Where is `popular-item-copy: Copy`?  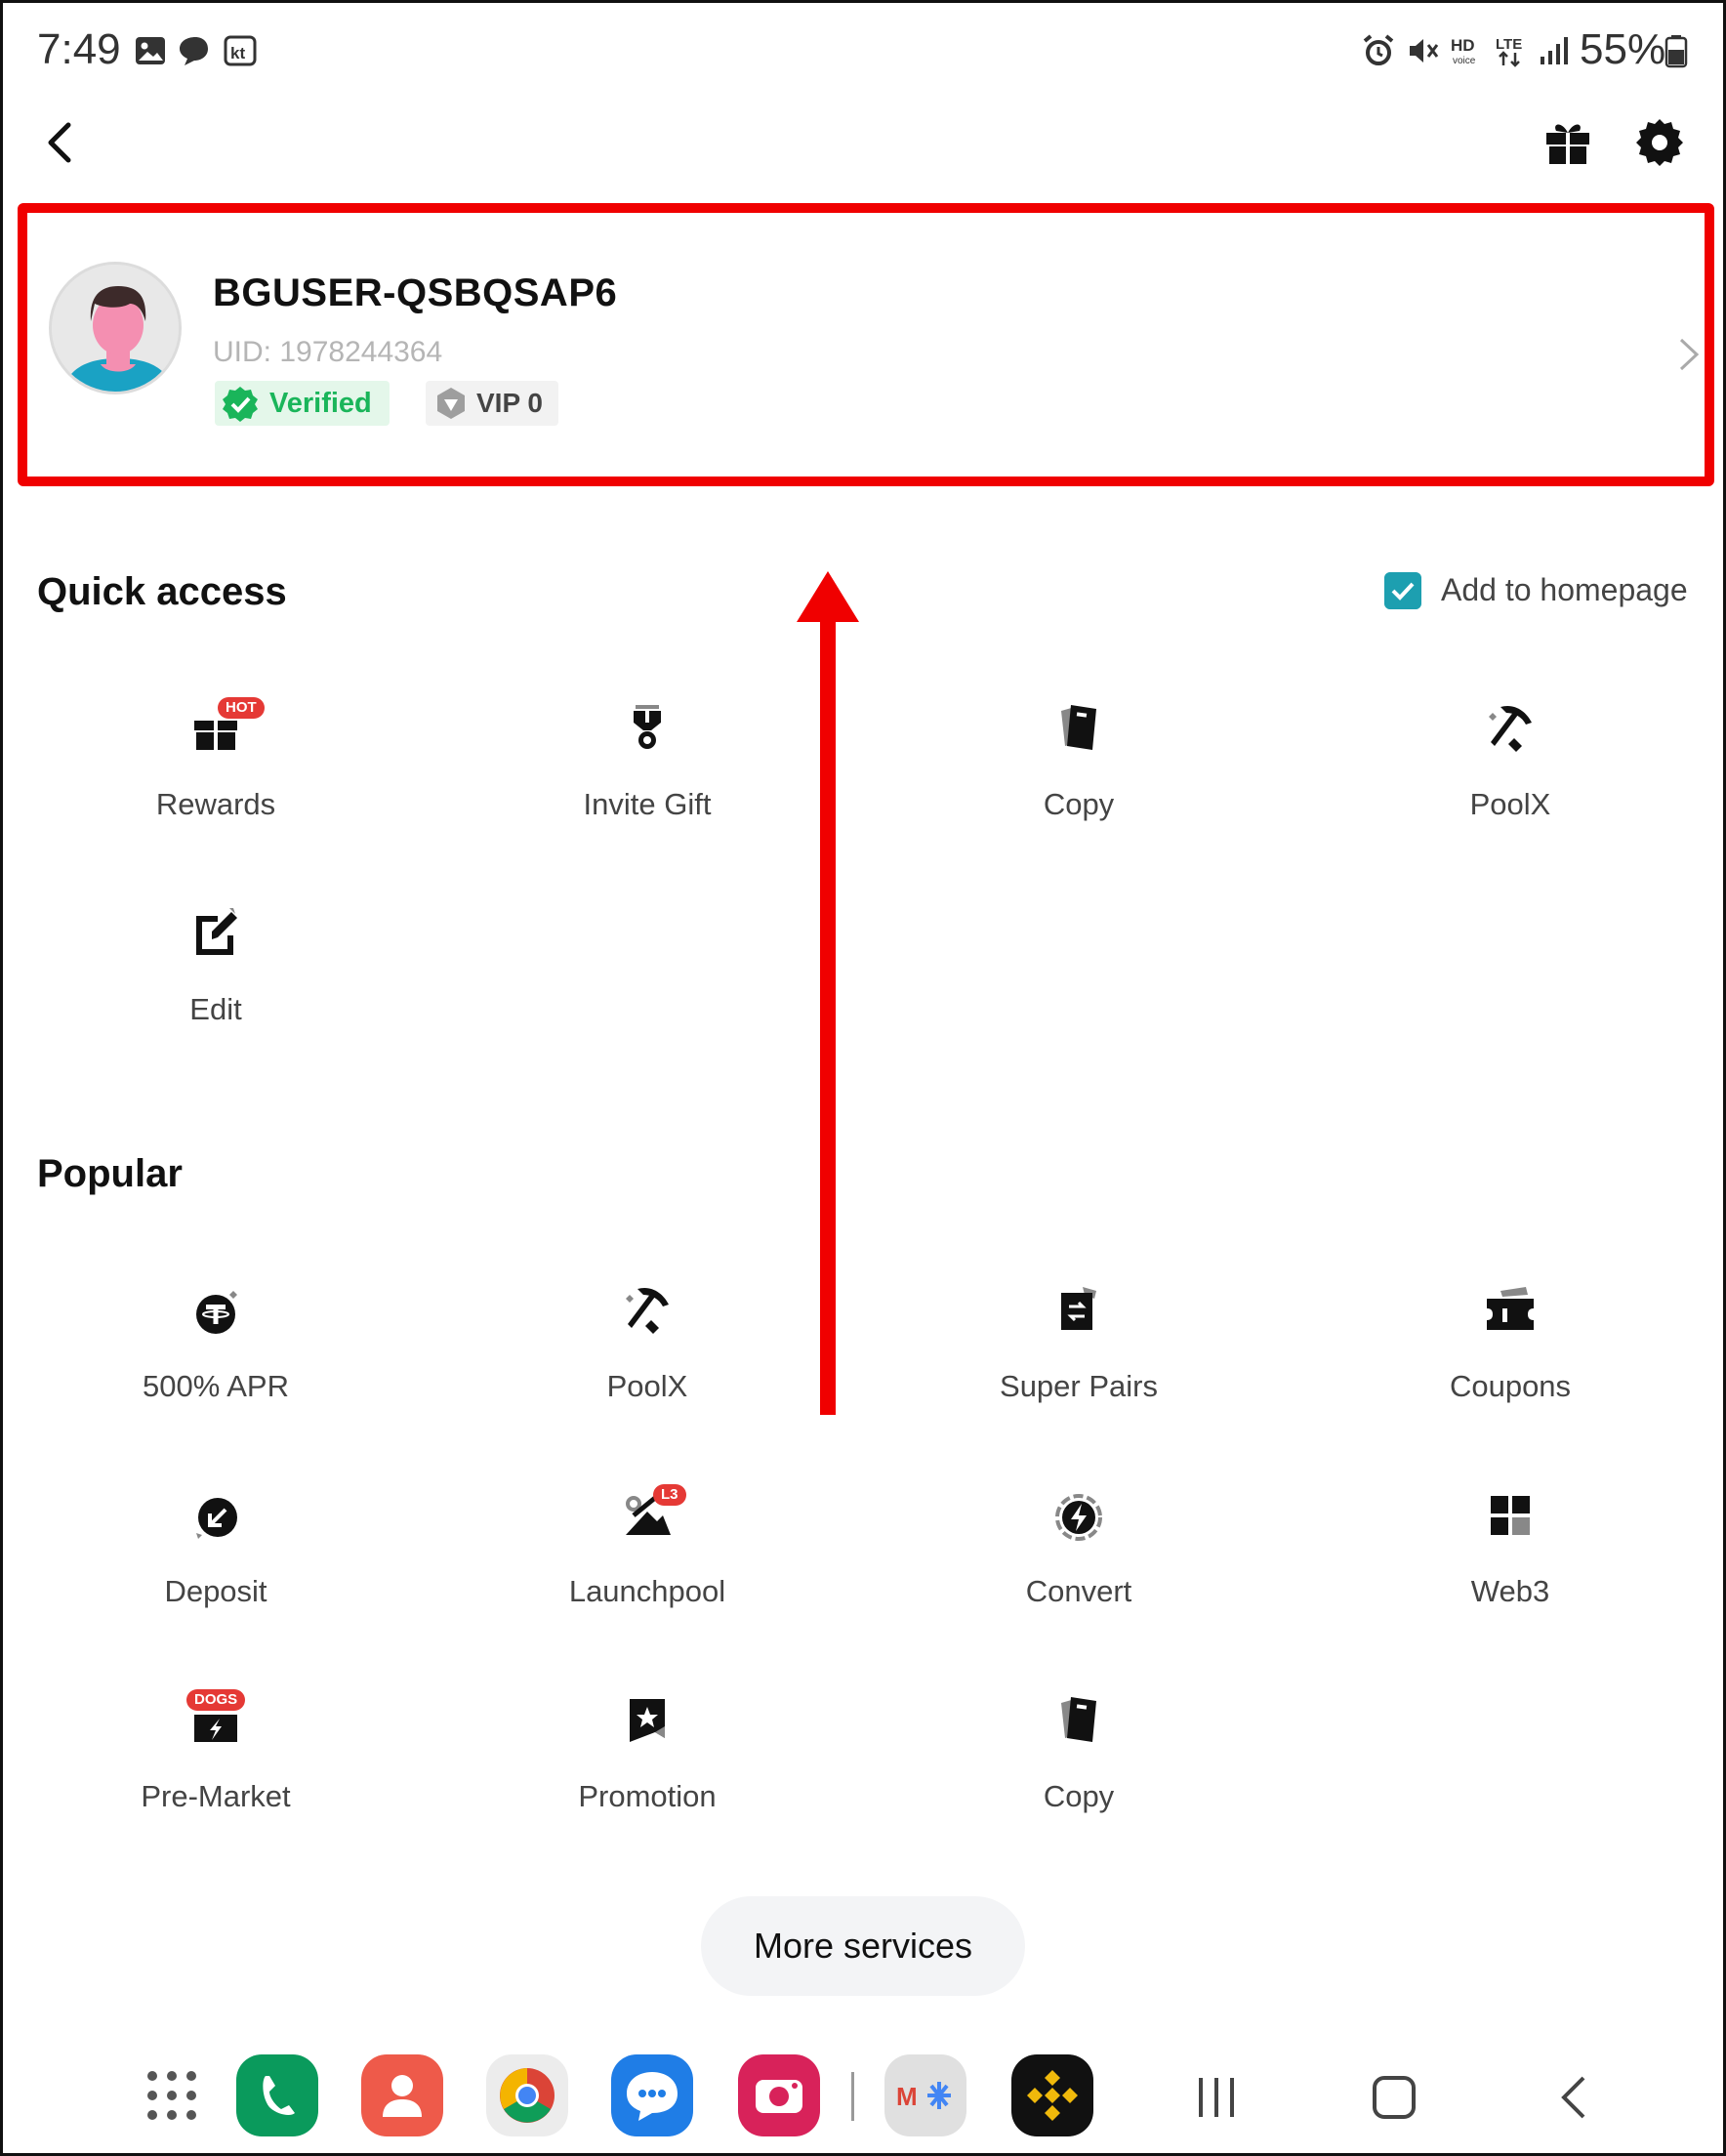
popular-item-copy: Copy is located at coordinates (1078, 1769).